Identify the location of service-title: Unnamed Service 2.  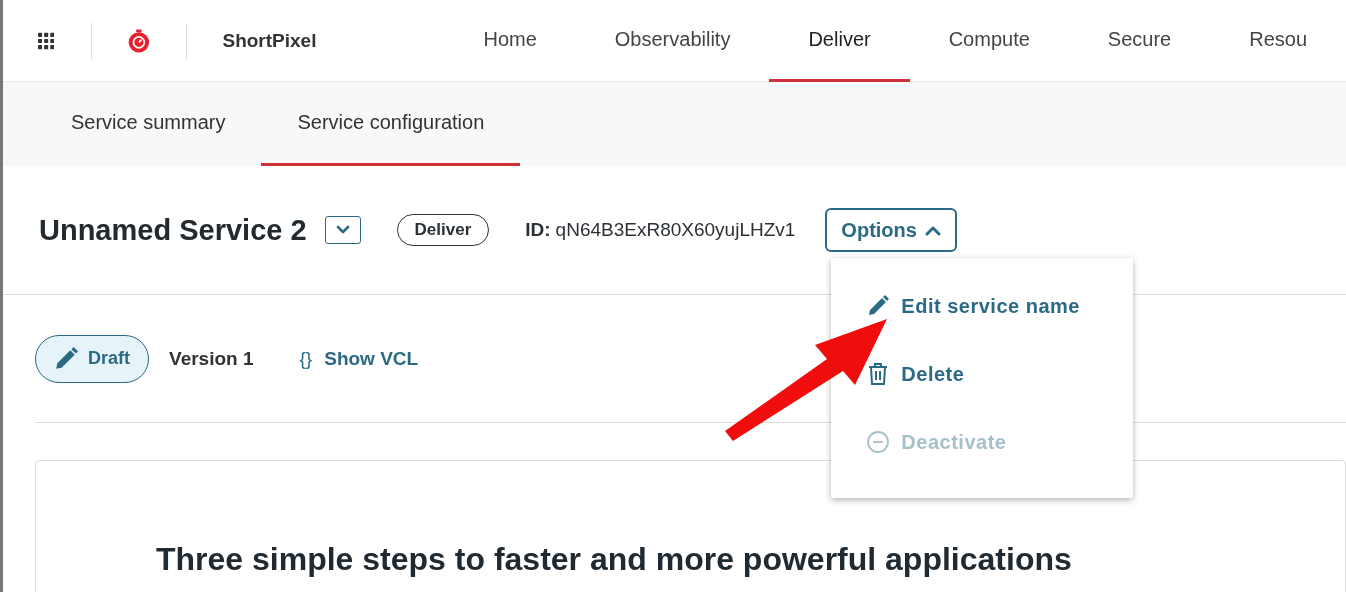
(173, 230).